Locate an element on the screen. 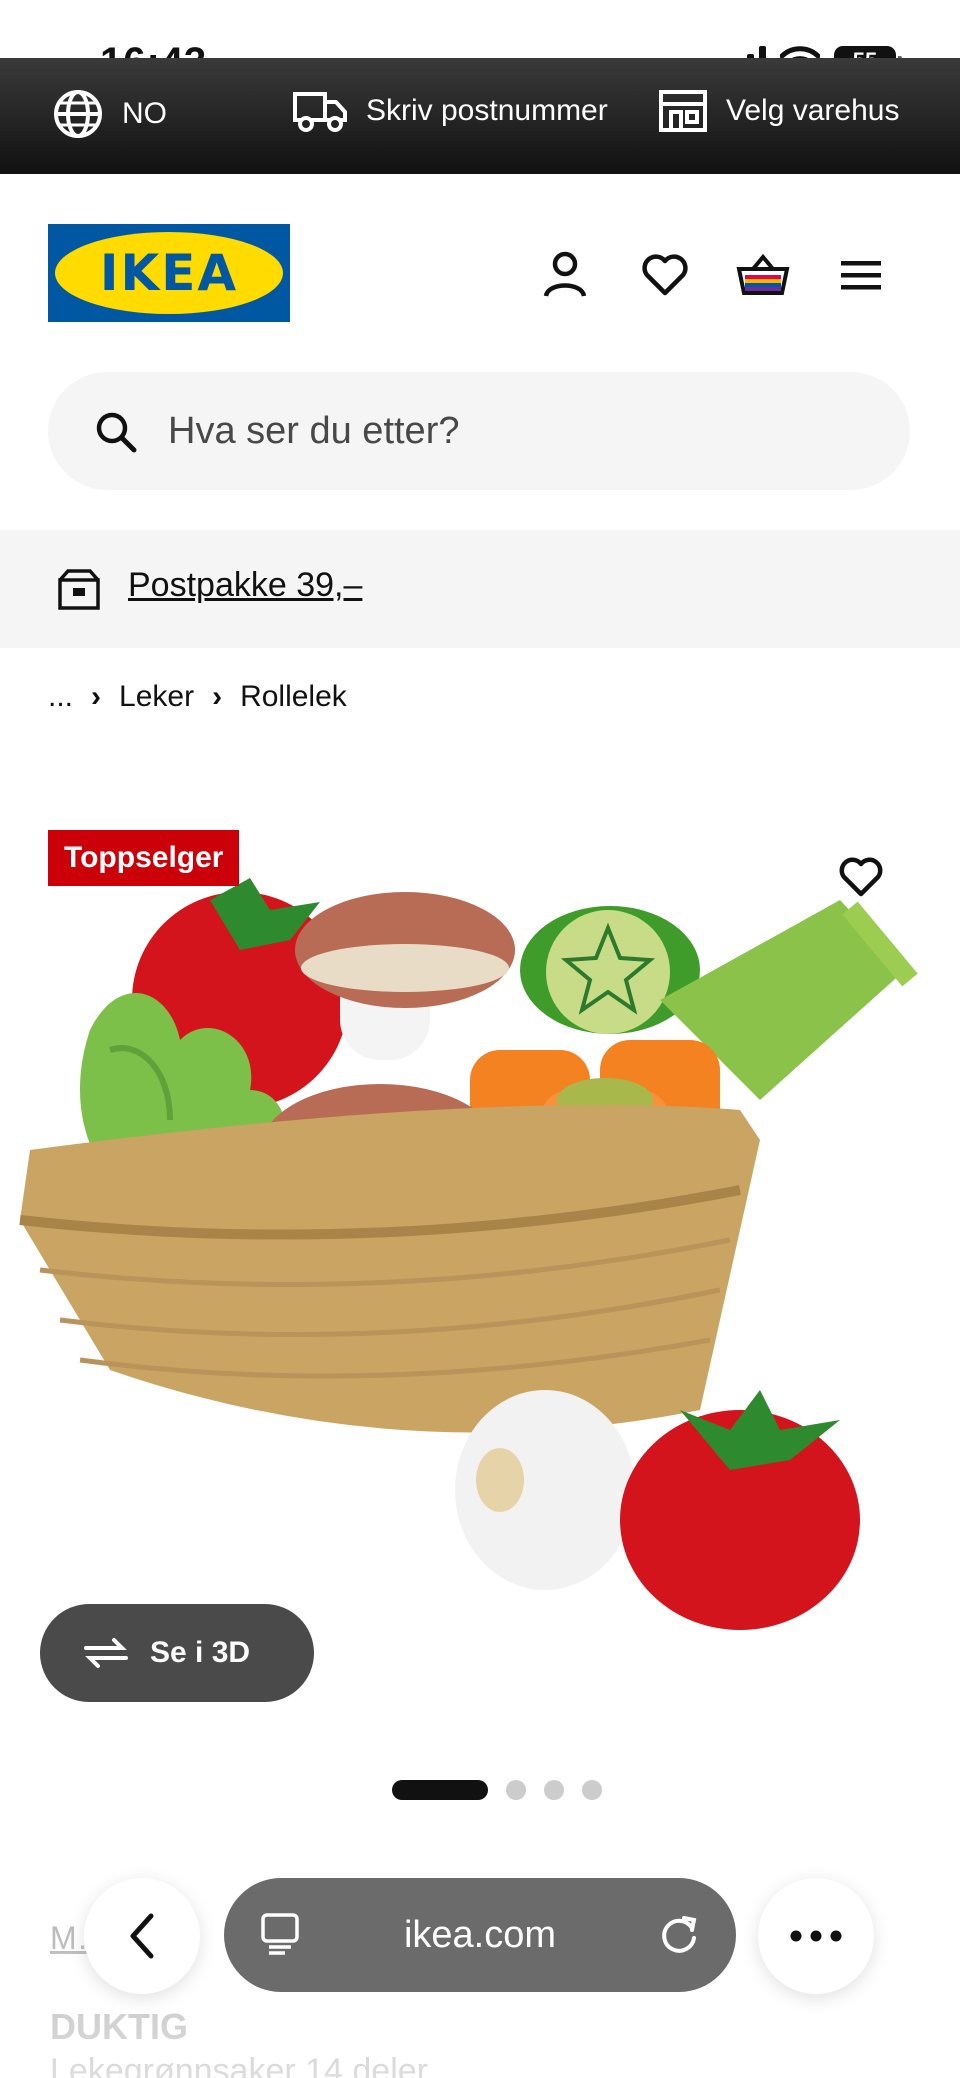  browser-back-button is located at coordinates (142, 1936).